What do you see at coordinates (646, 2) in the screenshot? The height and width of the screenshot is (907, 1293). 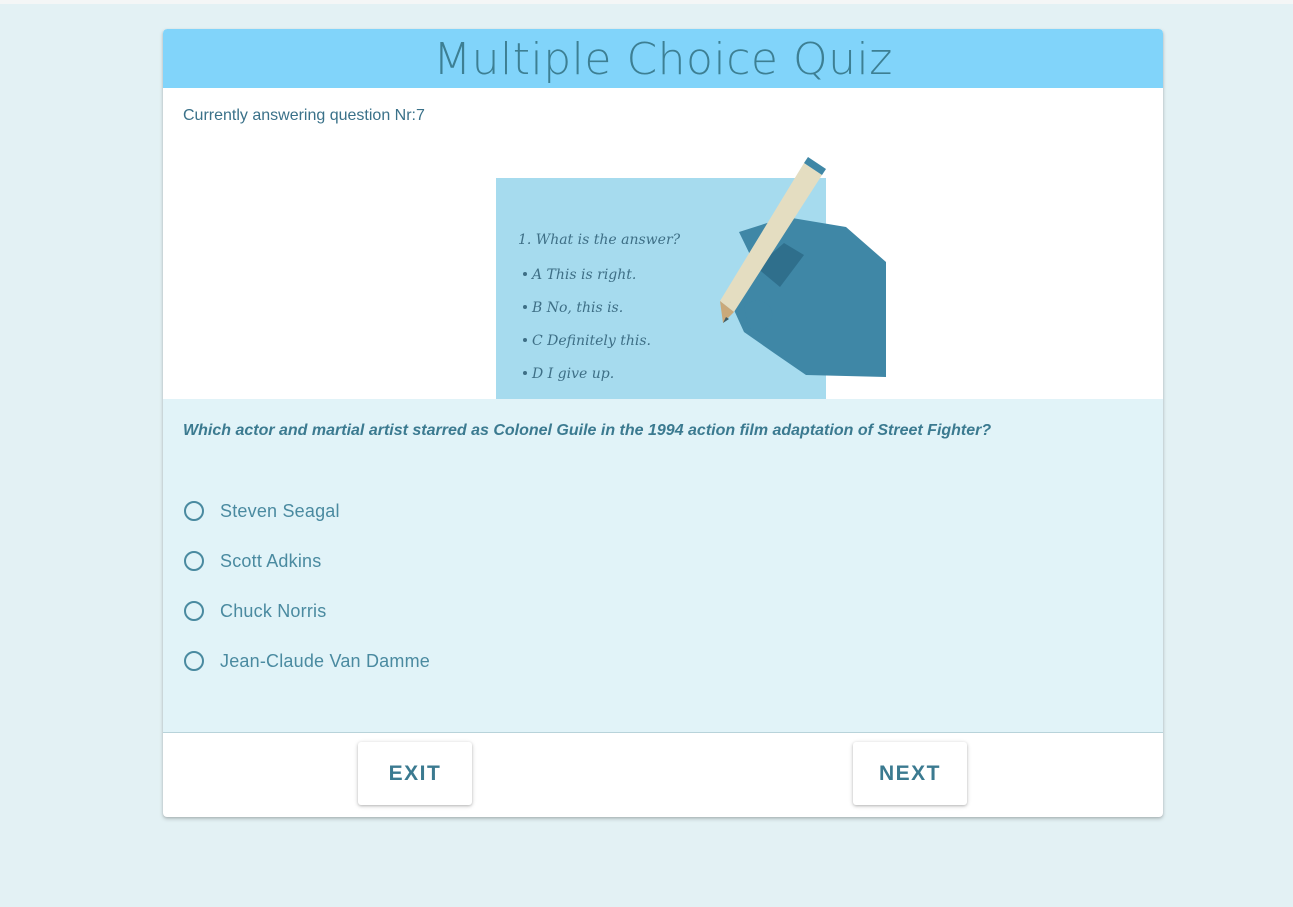 I see `top-divider` at bounding box center [646, 2].